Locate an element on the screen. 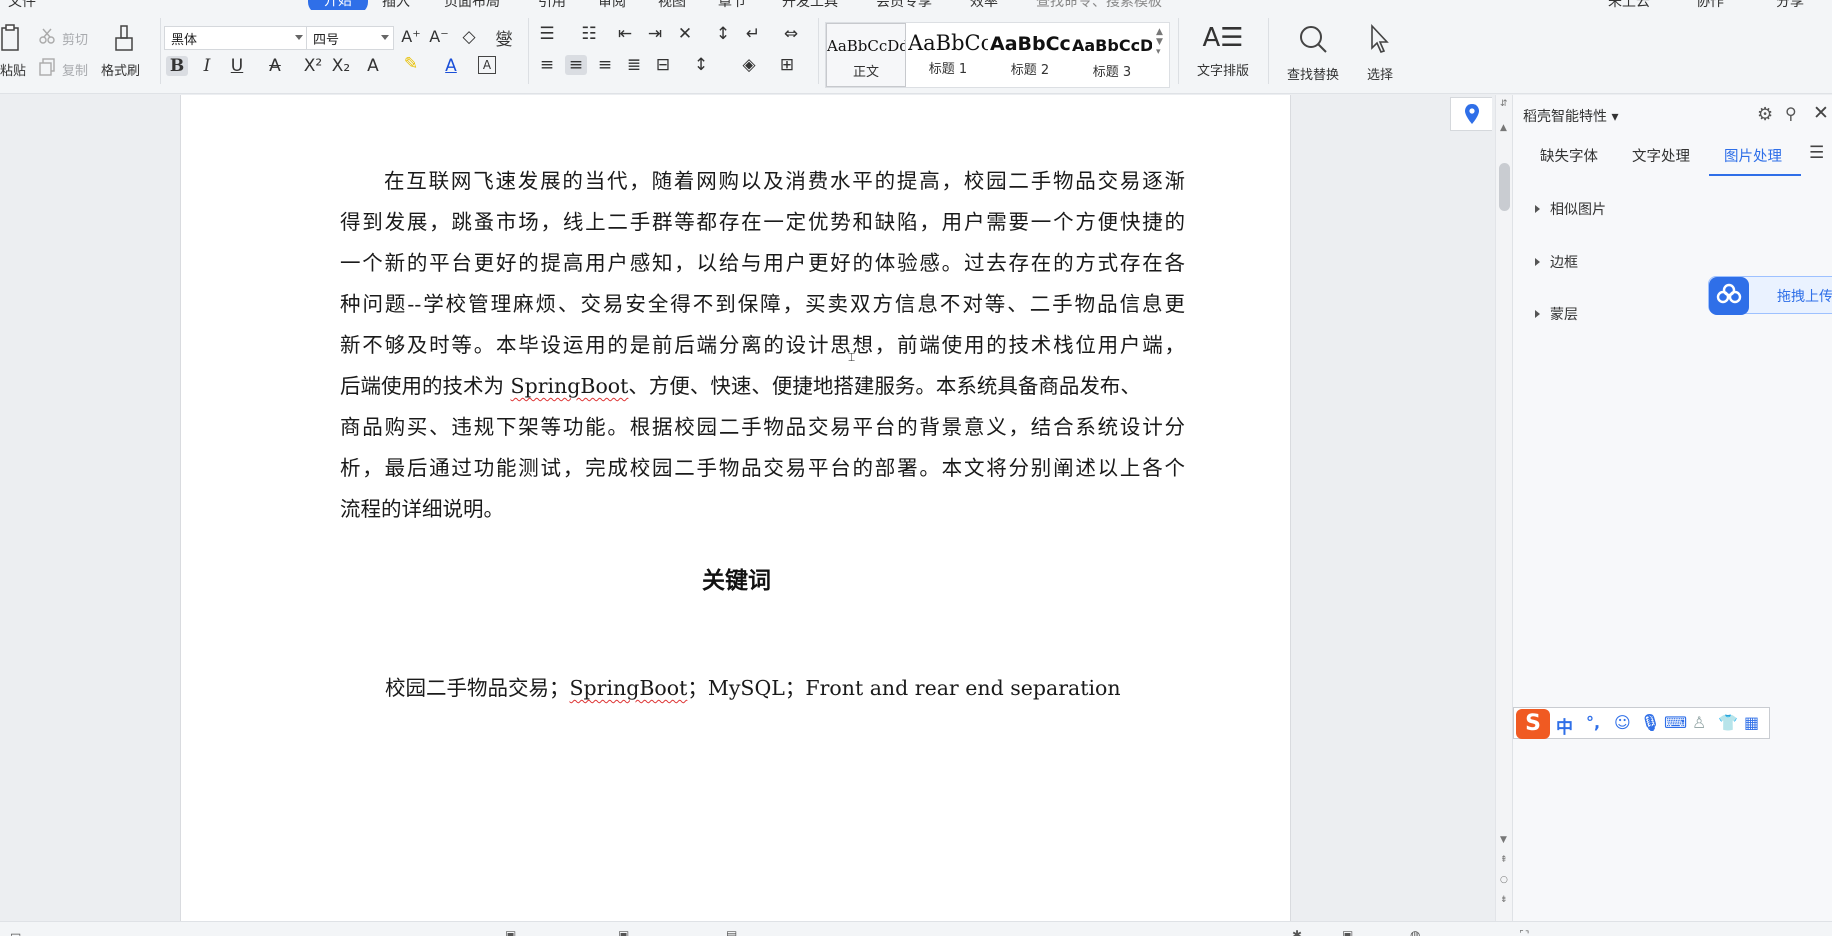  align-left-icon: ≡ is located at coordinates (547, 65).